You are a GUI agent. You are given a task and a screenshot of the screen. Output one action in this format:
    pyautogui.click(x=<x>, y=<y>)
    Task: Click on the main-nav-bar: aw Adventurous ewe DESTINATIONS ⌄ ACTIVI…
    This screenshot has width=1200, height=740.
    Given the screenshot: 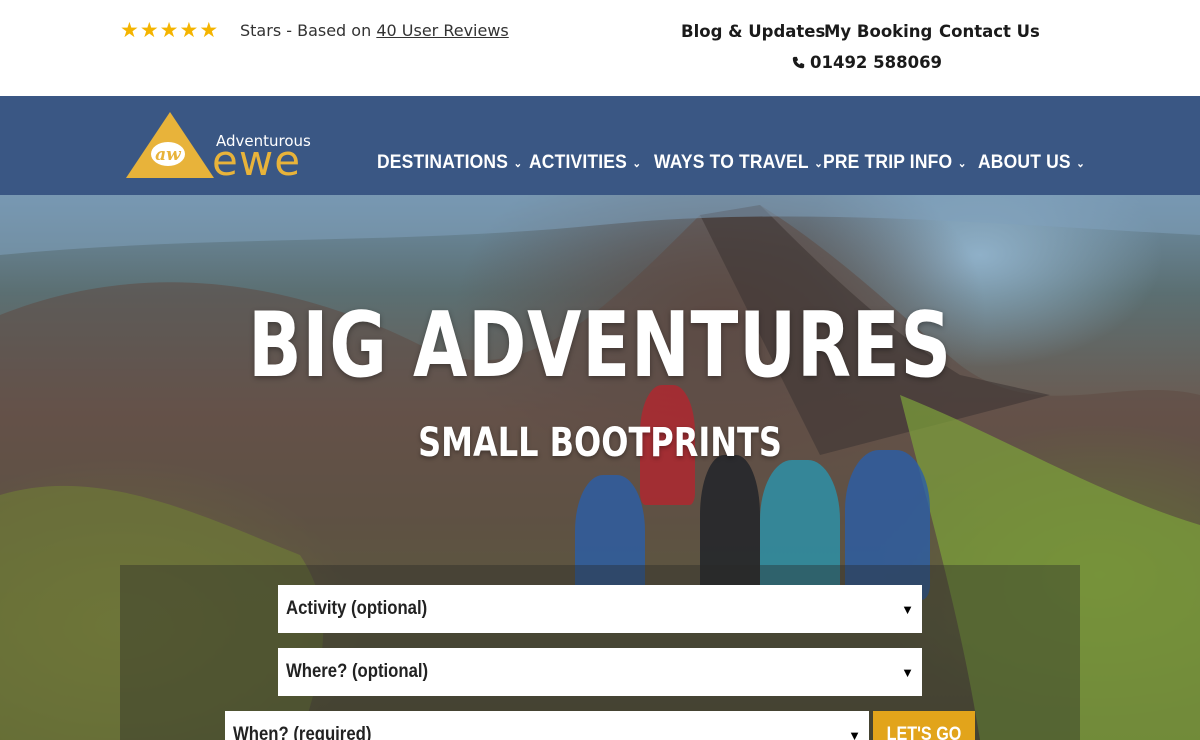 What is the action you would take?
    pyautogui.click(x=600, y=145)
    